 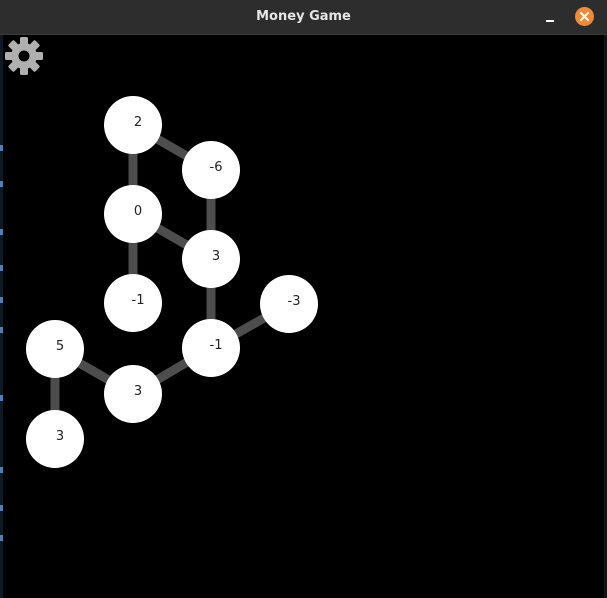 What do you see at coordinates (216, 167) in the screenshot?
I see `node-value: -6` at bounding box center [216, 167].